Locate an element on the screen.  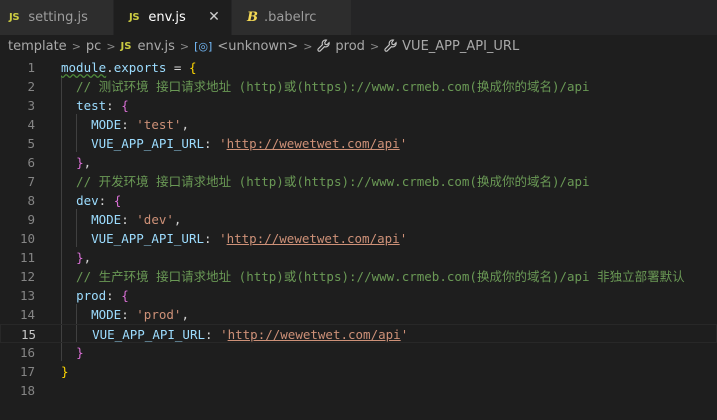
code-text: MODE: 'test', is located at coordinates (125, 124).